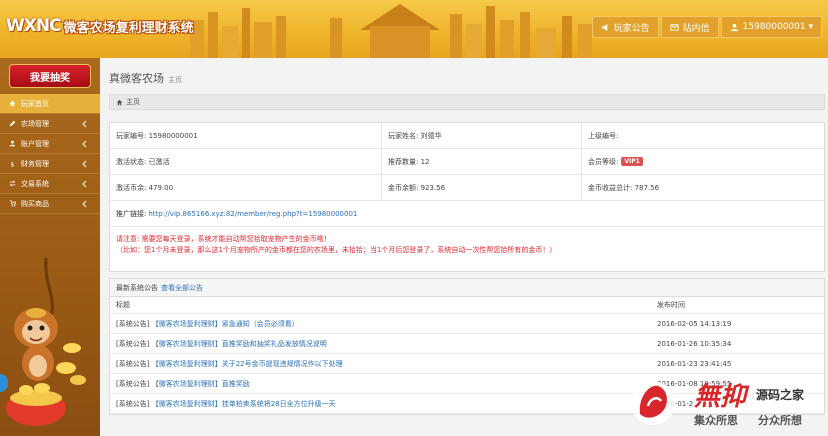 The width and height of the screenshot is (828, 436). I want to click on view-all-announcements-link: 查看全部公告, so click(182, 288).